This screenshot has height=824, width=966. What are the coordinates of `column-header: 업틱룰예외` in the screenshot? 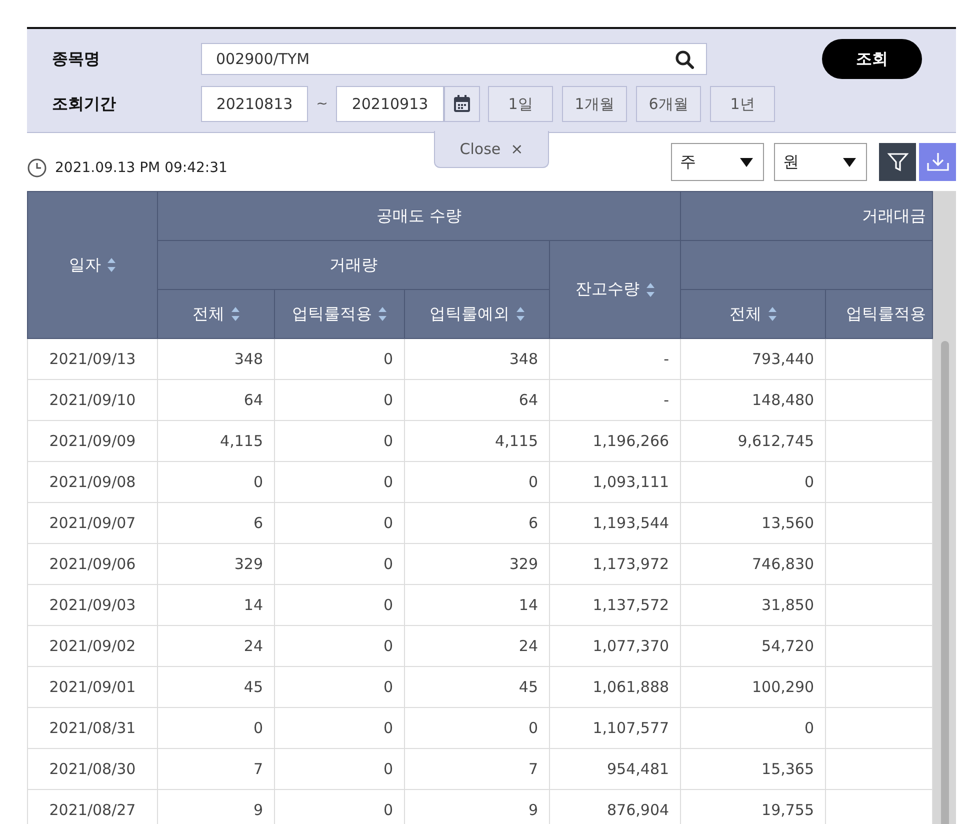 It's located at (470, 314).